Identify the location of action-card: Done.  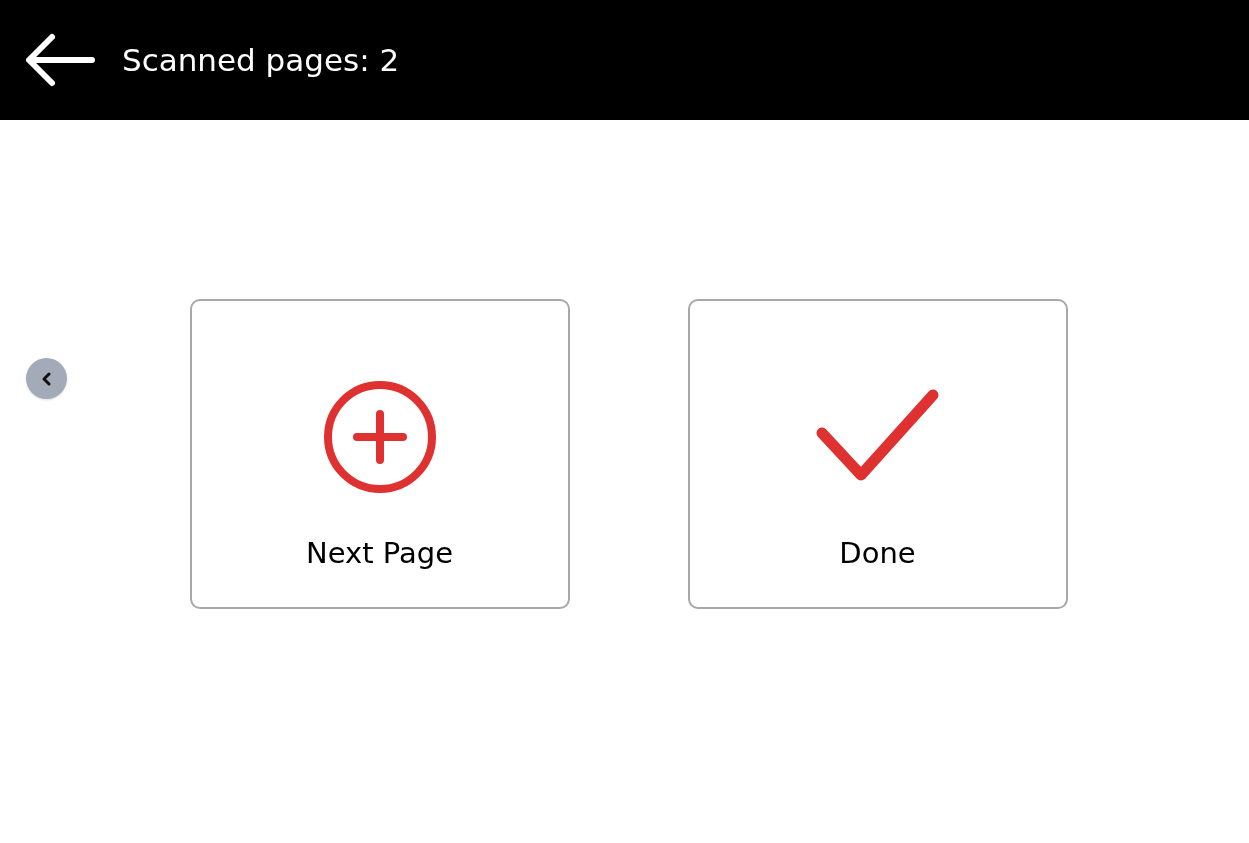
(877, 454).